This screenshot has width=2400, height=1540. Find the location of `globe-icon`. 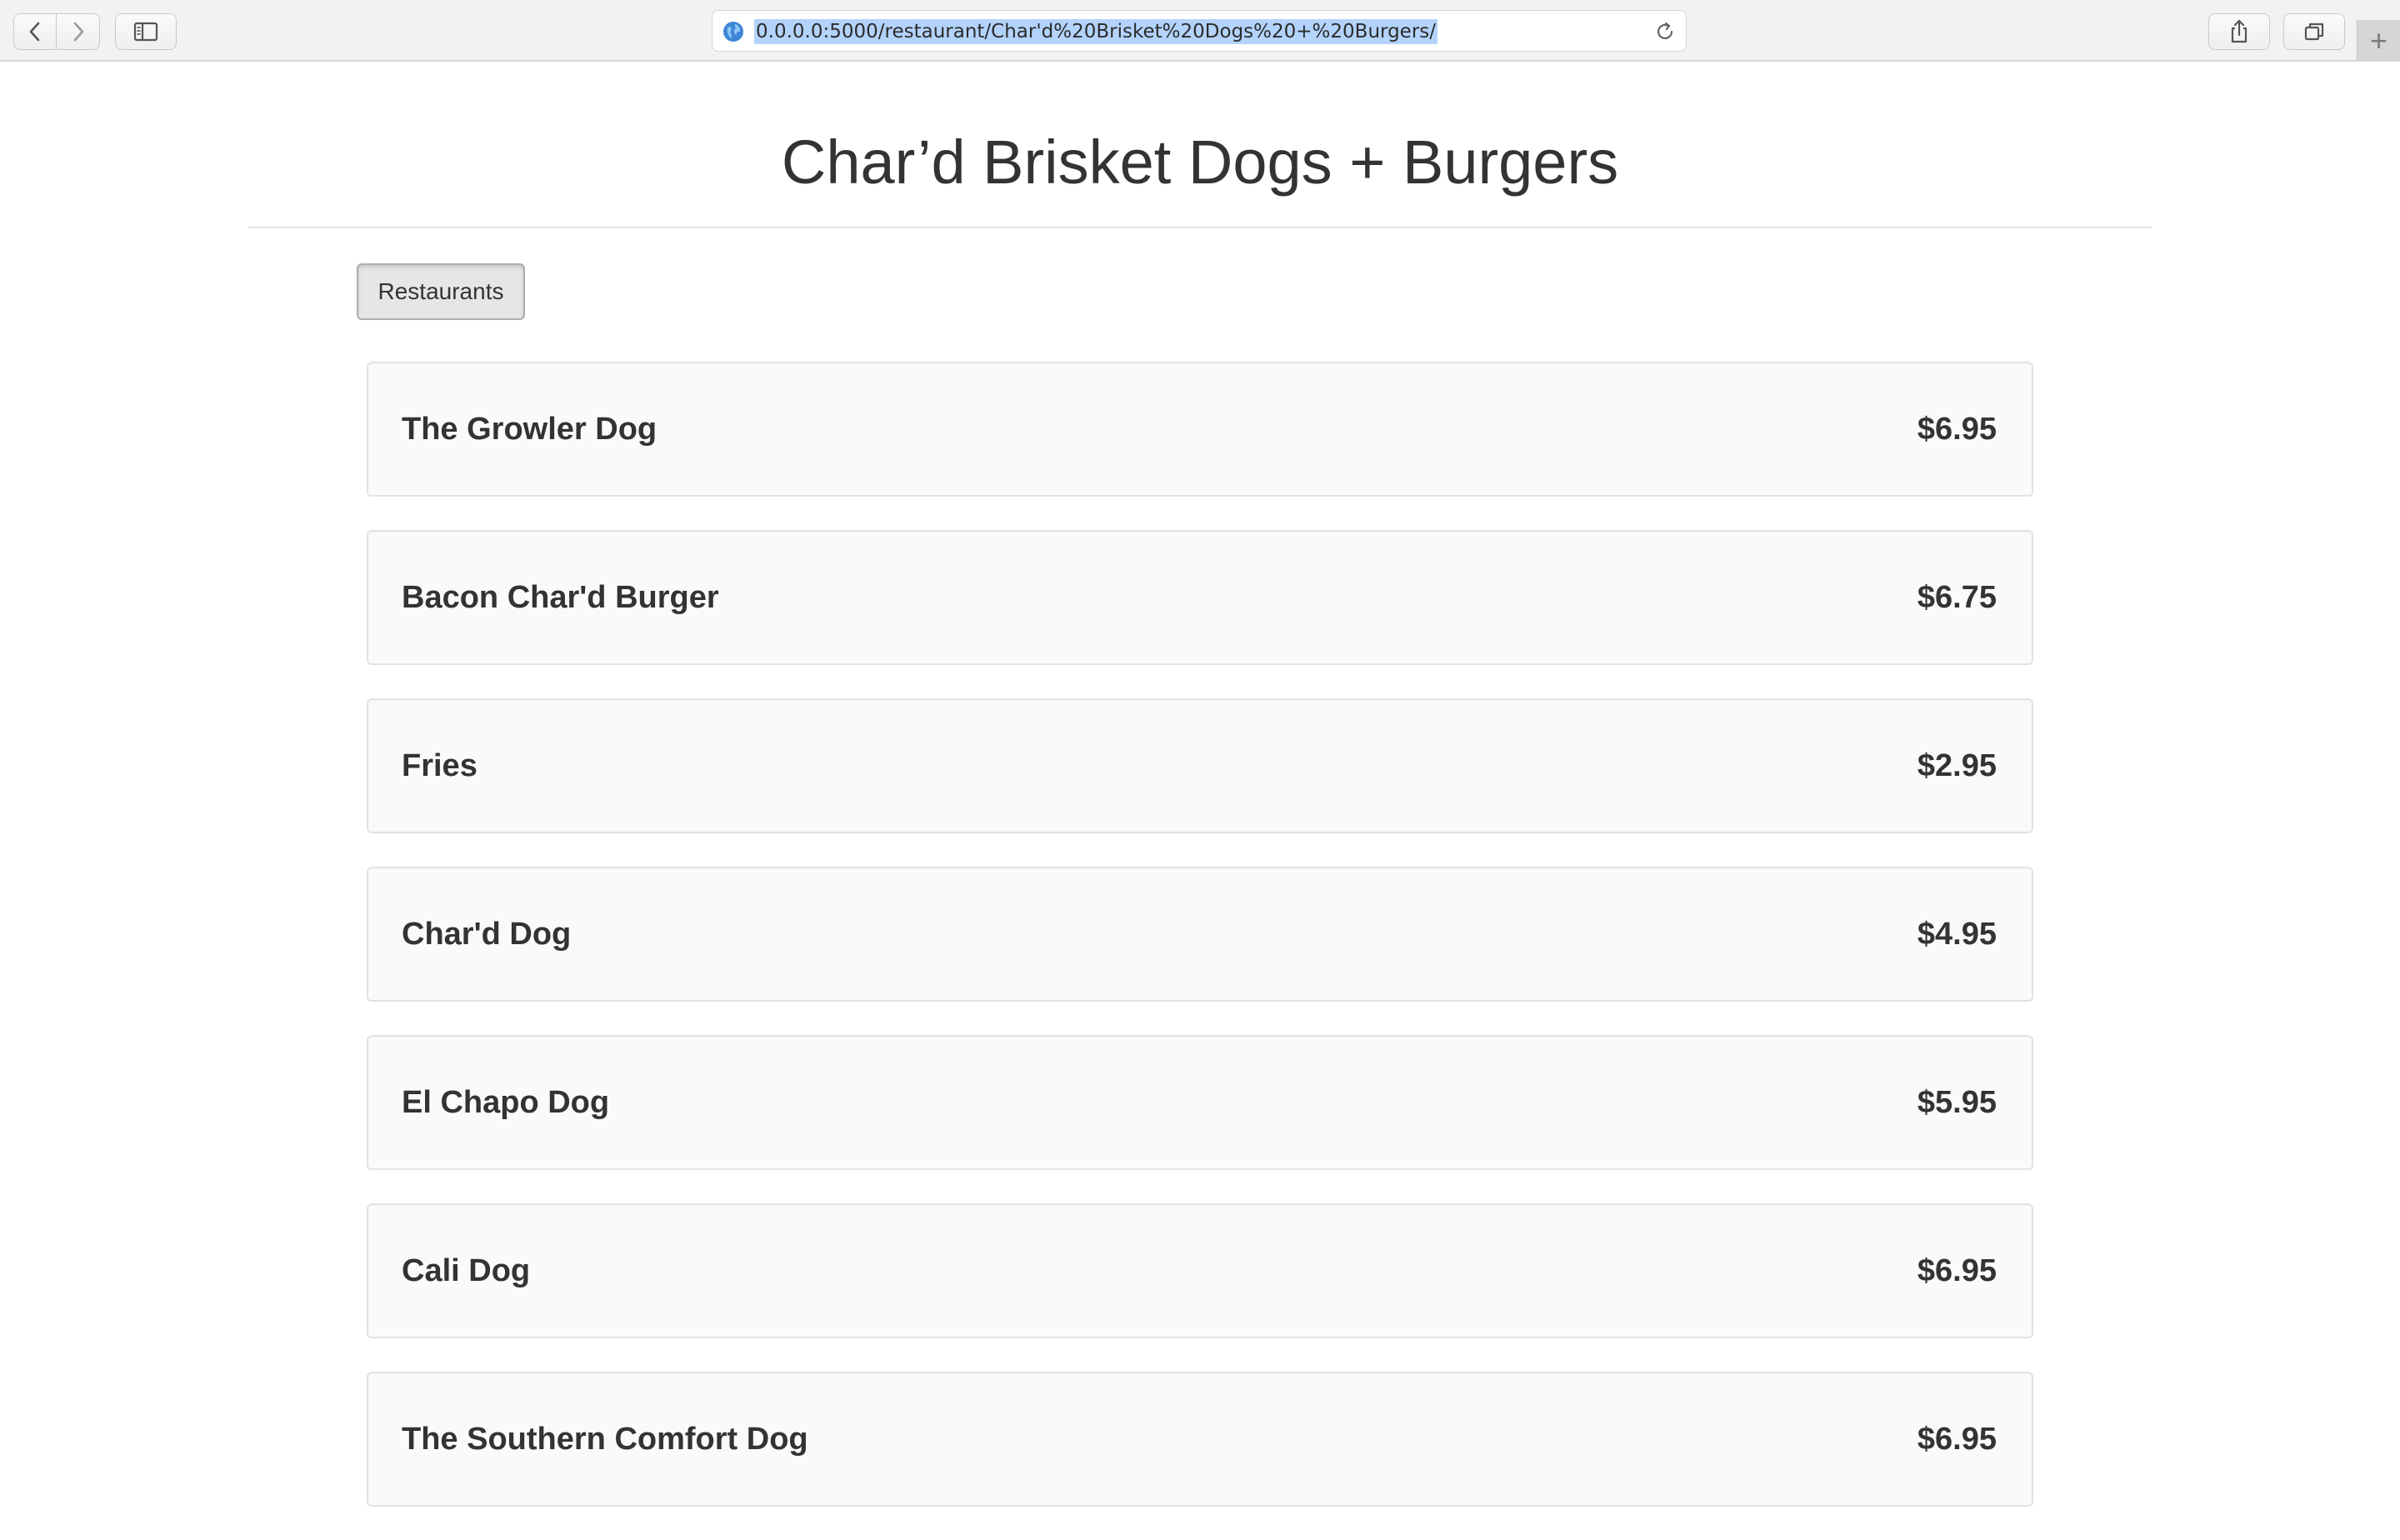

globe-icon is located at coordinates (733, 32).